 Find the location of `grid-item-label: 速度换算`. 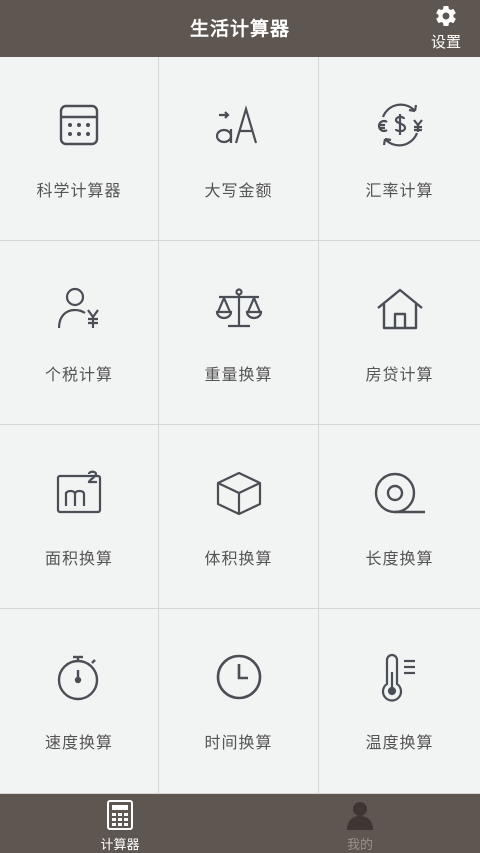

grid-item-label: 速度换算 is located at coordinates (78, 742).